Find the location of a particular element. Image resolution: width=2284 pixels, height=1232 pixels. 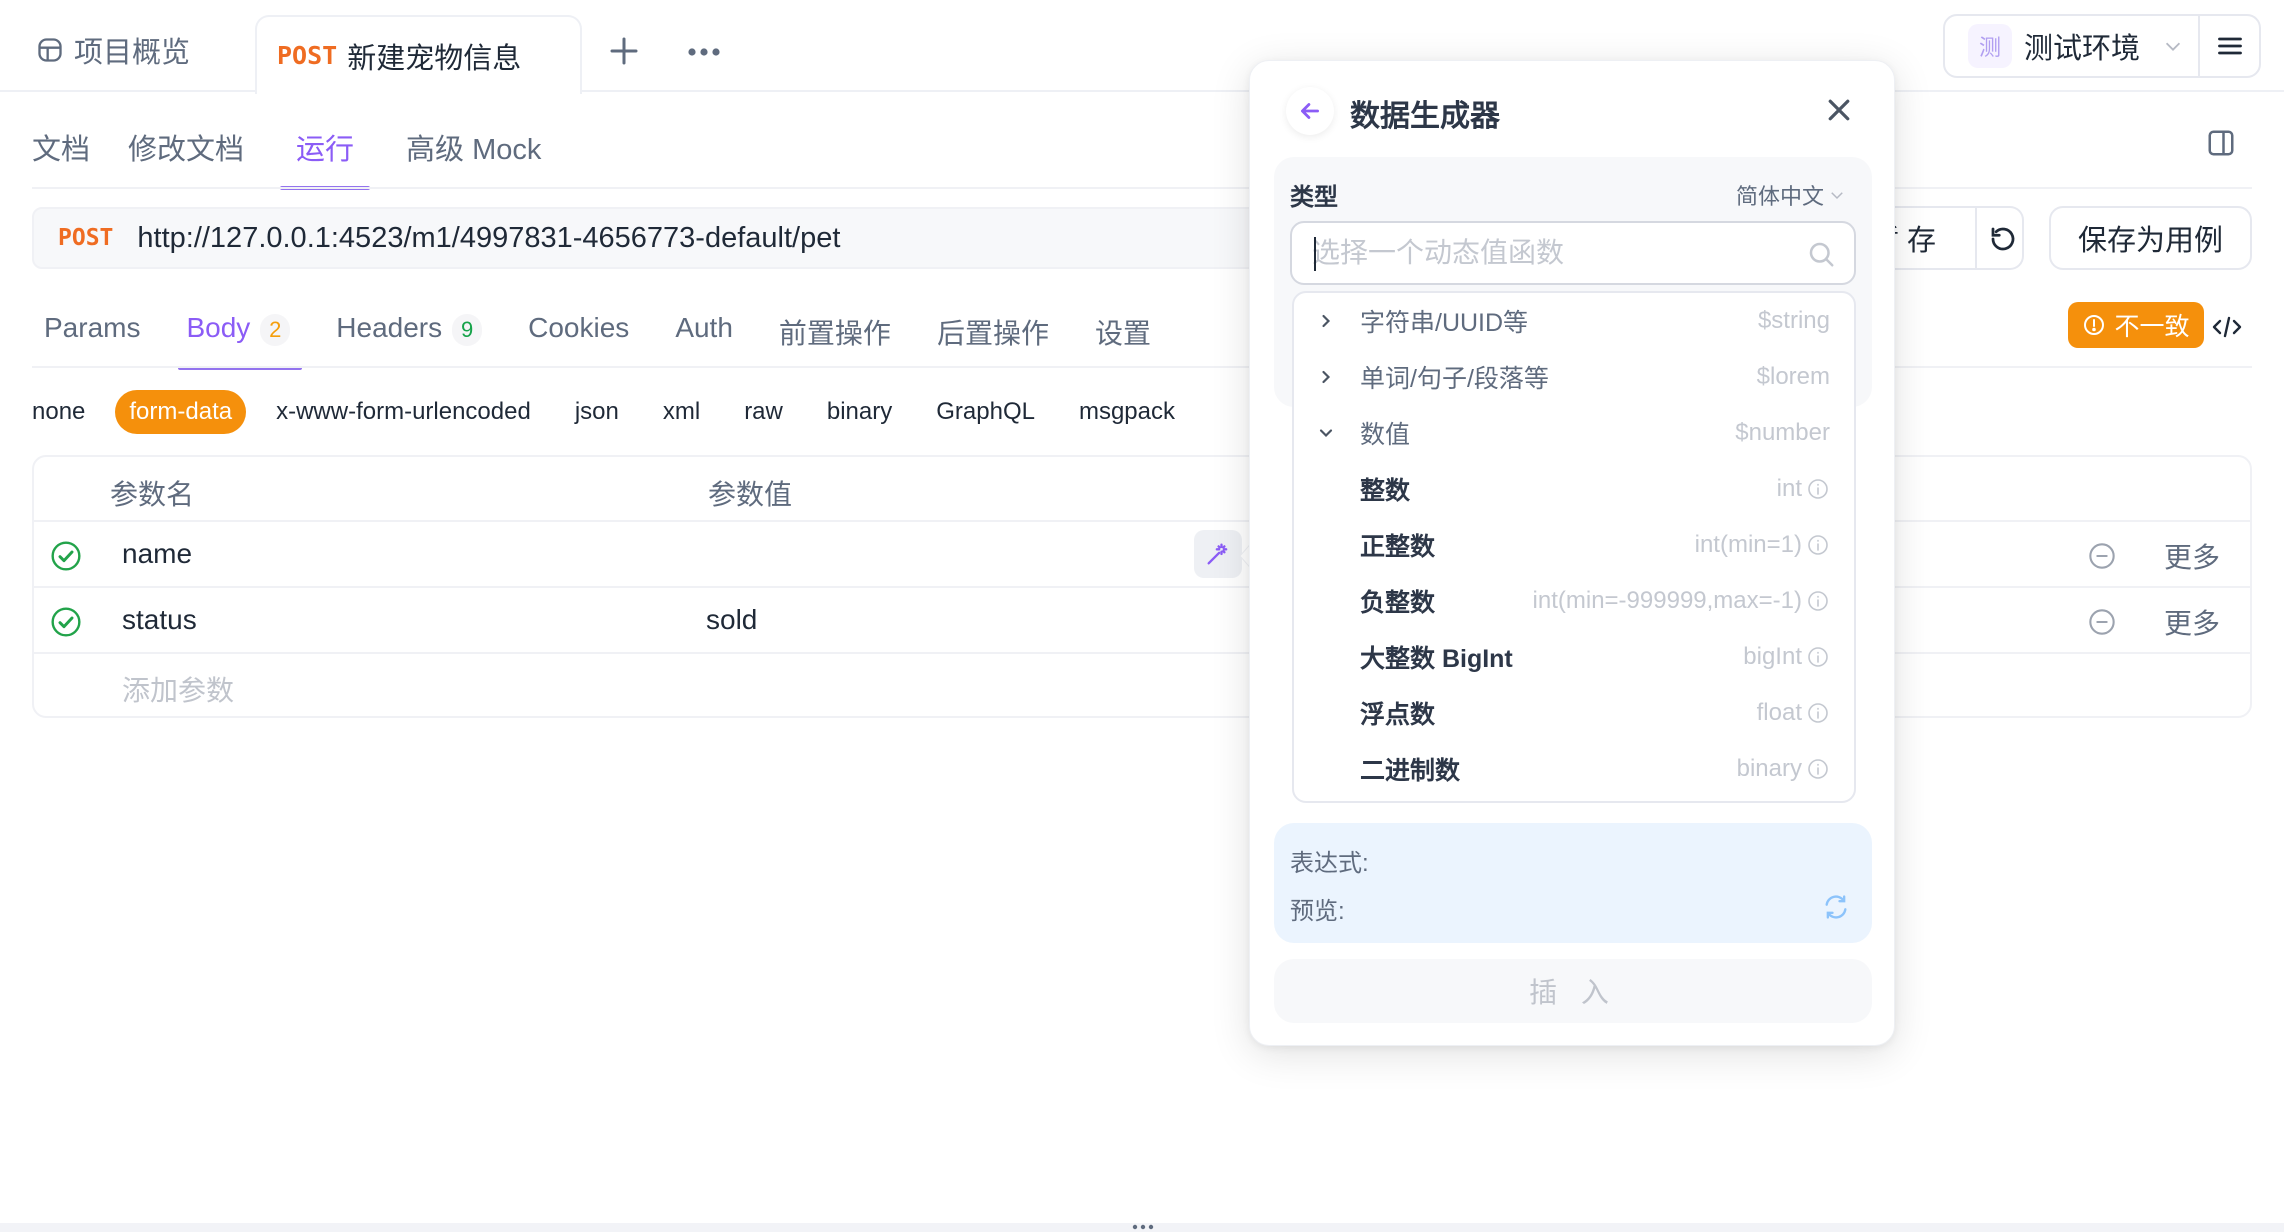

tab-pre-processors: 前置操作 is located at coordinates (835, 337).